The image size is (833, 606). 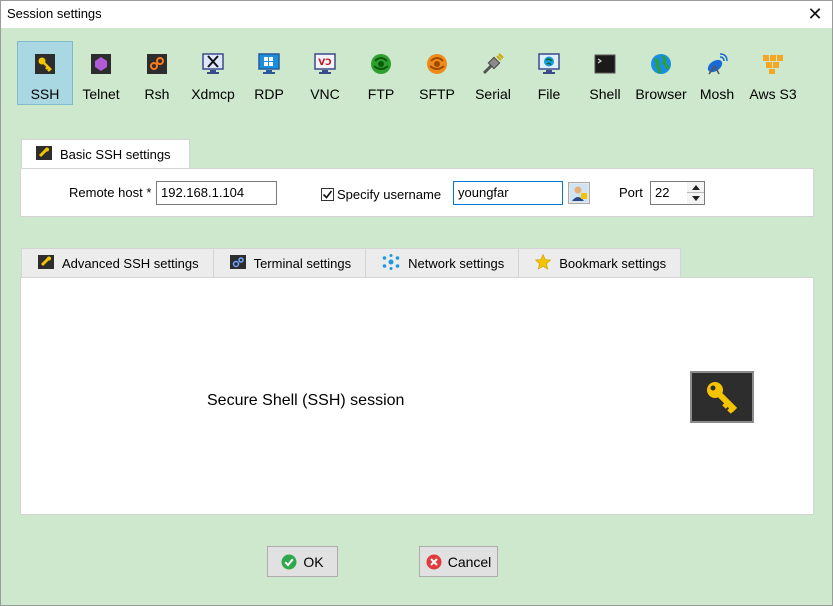 What do you see at coordinates (549, 94) in the screenshot?
I see `protocol-label: File` at bounding box center [549, 94].